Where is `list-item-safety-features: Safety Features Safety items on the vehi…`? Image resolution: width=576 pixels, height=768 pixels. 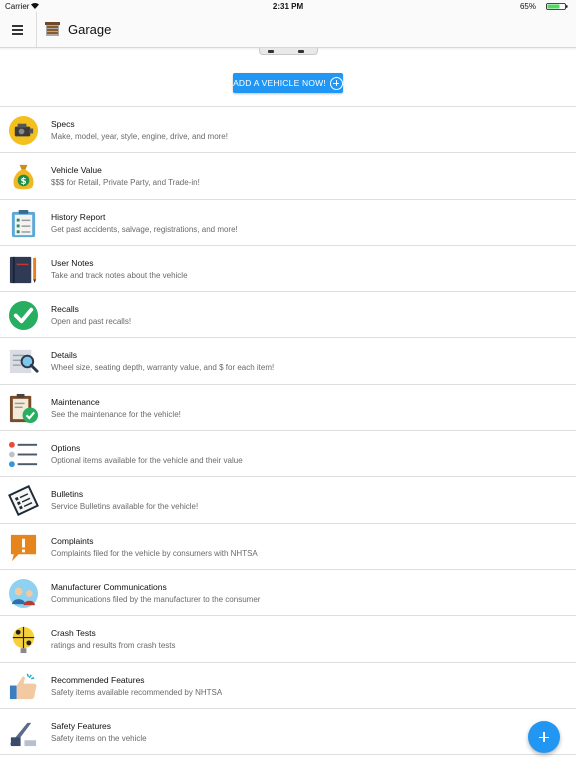
list-item-safety-features: Safety Features Safety items on the vehi… is located at coordinates (288, 732).